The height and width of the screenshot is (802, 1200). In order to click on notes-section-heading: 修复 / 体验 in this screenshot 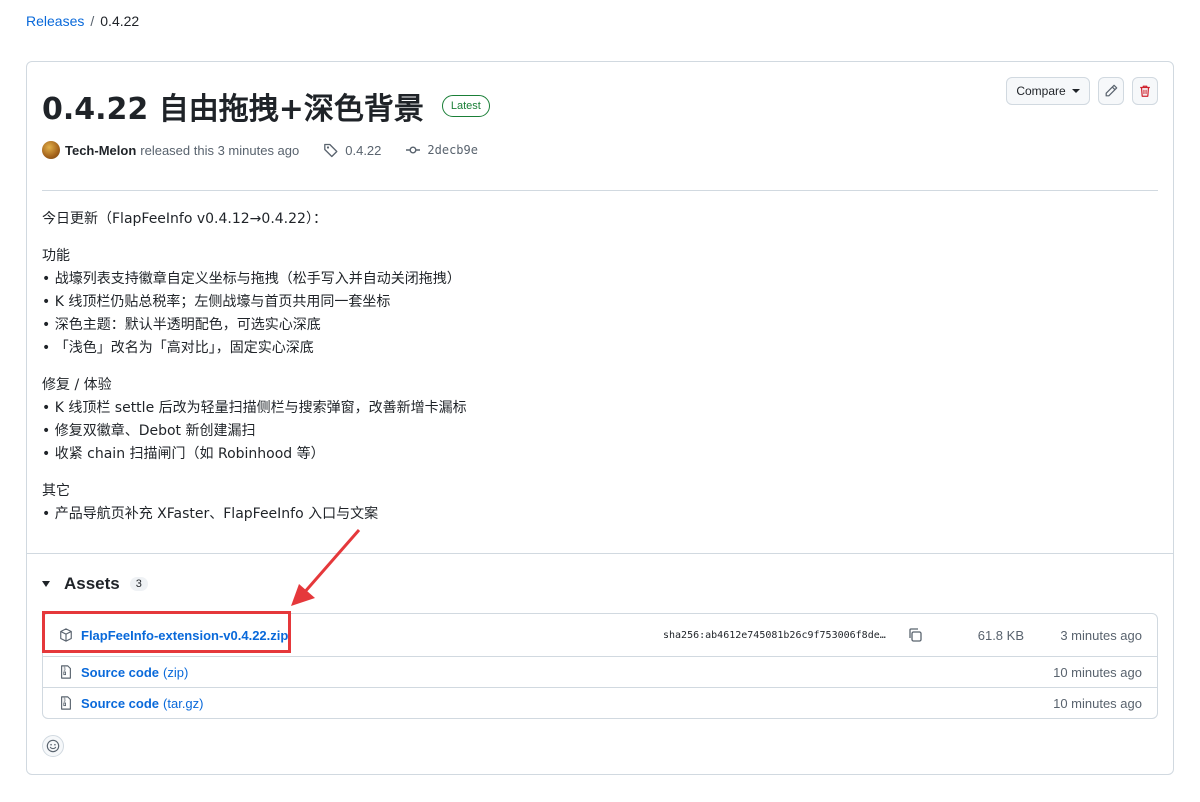, I will do `click(77, 385)`.